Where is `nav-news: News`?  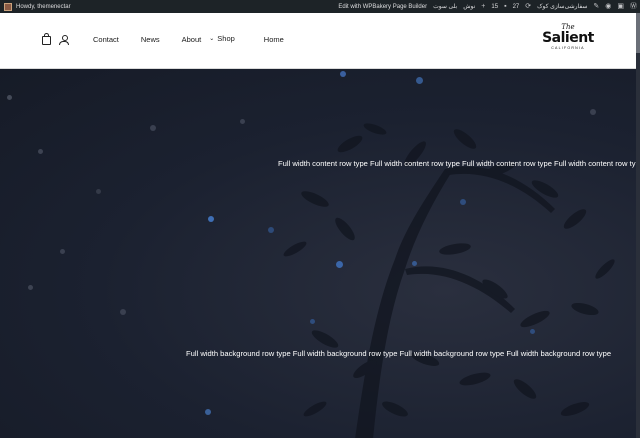 nav-news: News is located at coordinates (150, 39).